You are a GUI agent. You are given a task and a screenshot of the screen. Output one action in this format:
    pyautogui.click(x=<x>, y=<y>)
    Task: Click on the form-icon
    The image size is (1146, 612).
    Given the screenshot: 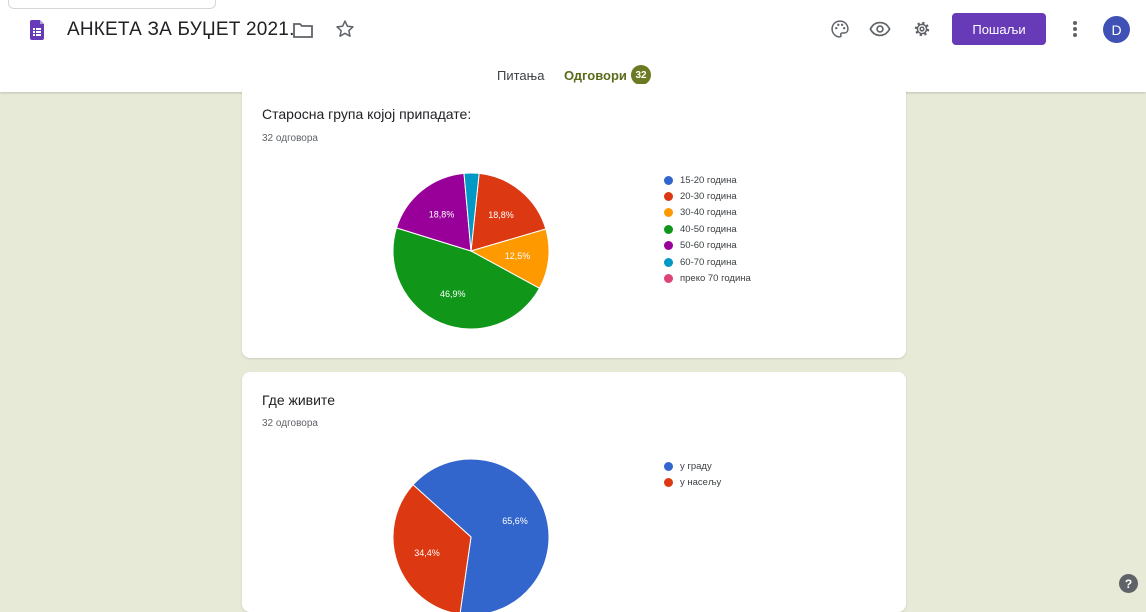 What is the action you would take?
    pyautogui.click(x=37, y=32)
    